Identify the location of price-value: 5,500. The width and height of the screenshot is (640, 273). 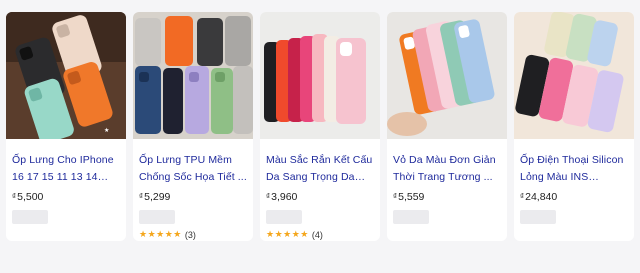
(30, 197).